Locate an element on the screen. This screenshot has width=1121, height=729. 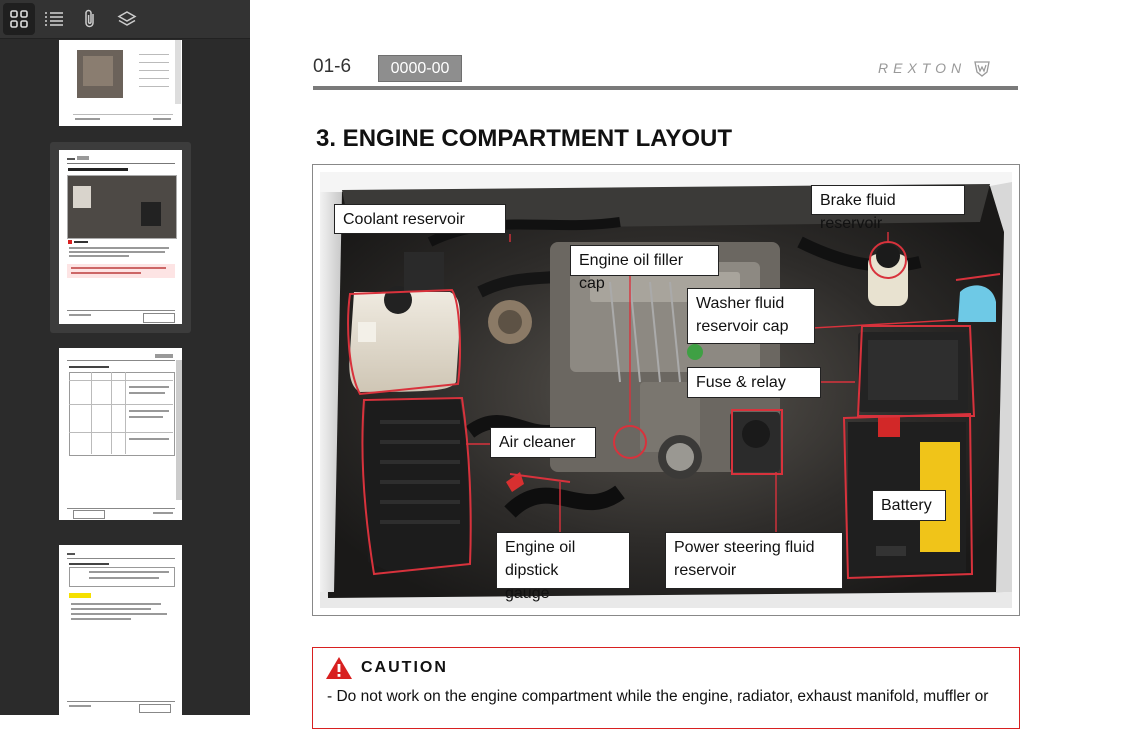
label-brake-fluid-reservoir: Brake fluid reservoir is located at coordinates (888, 208).